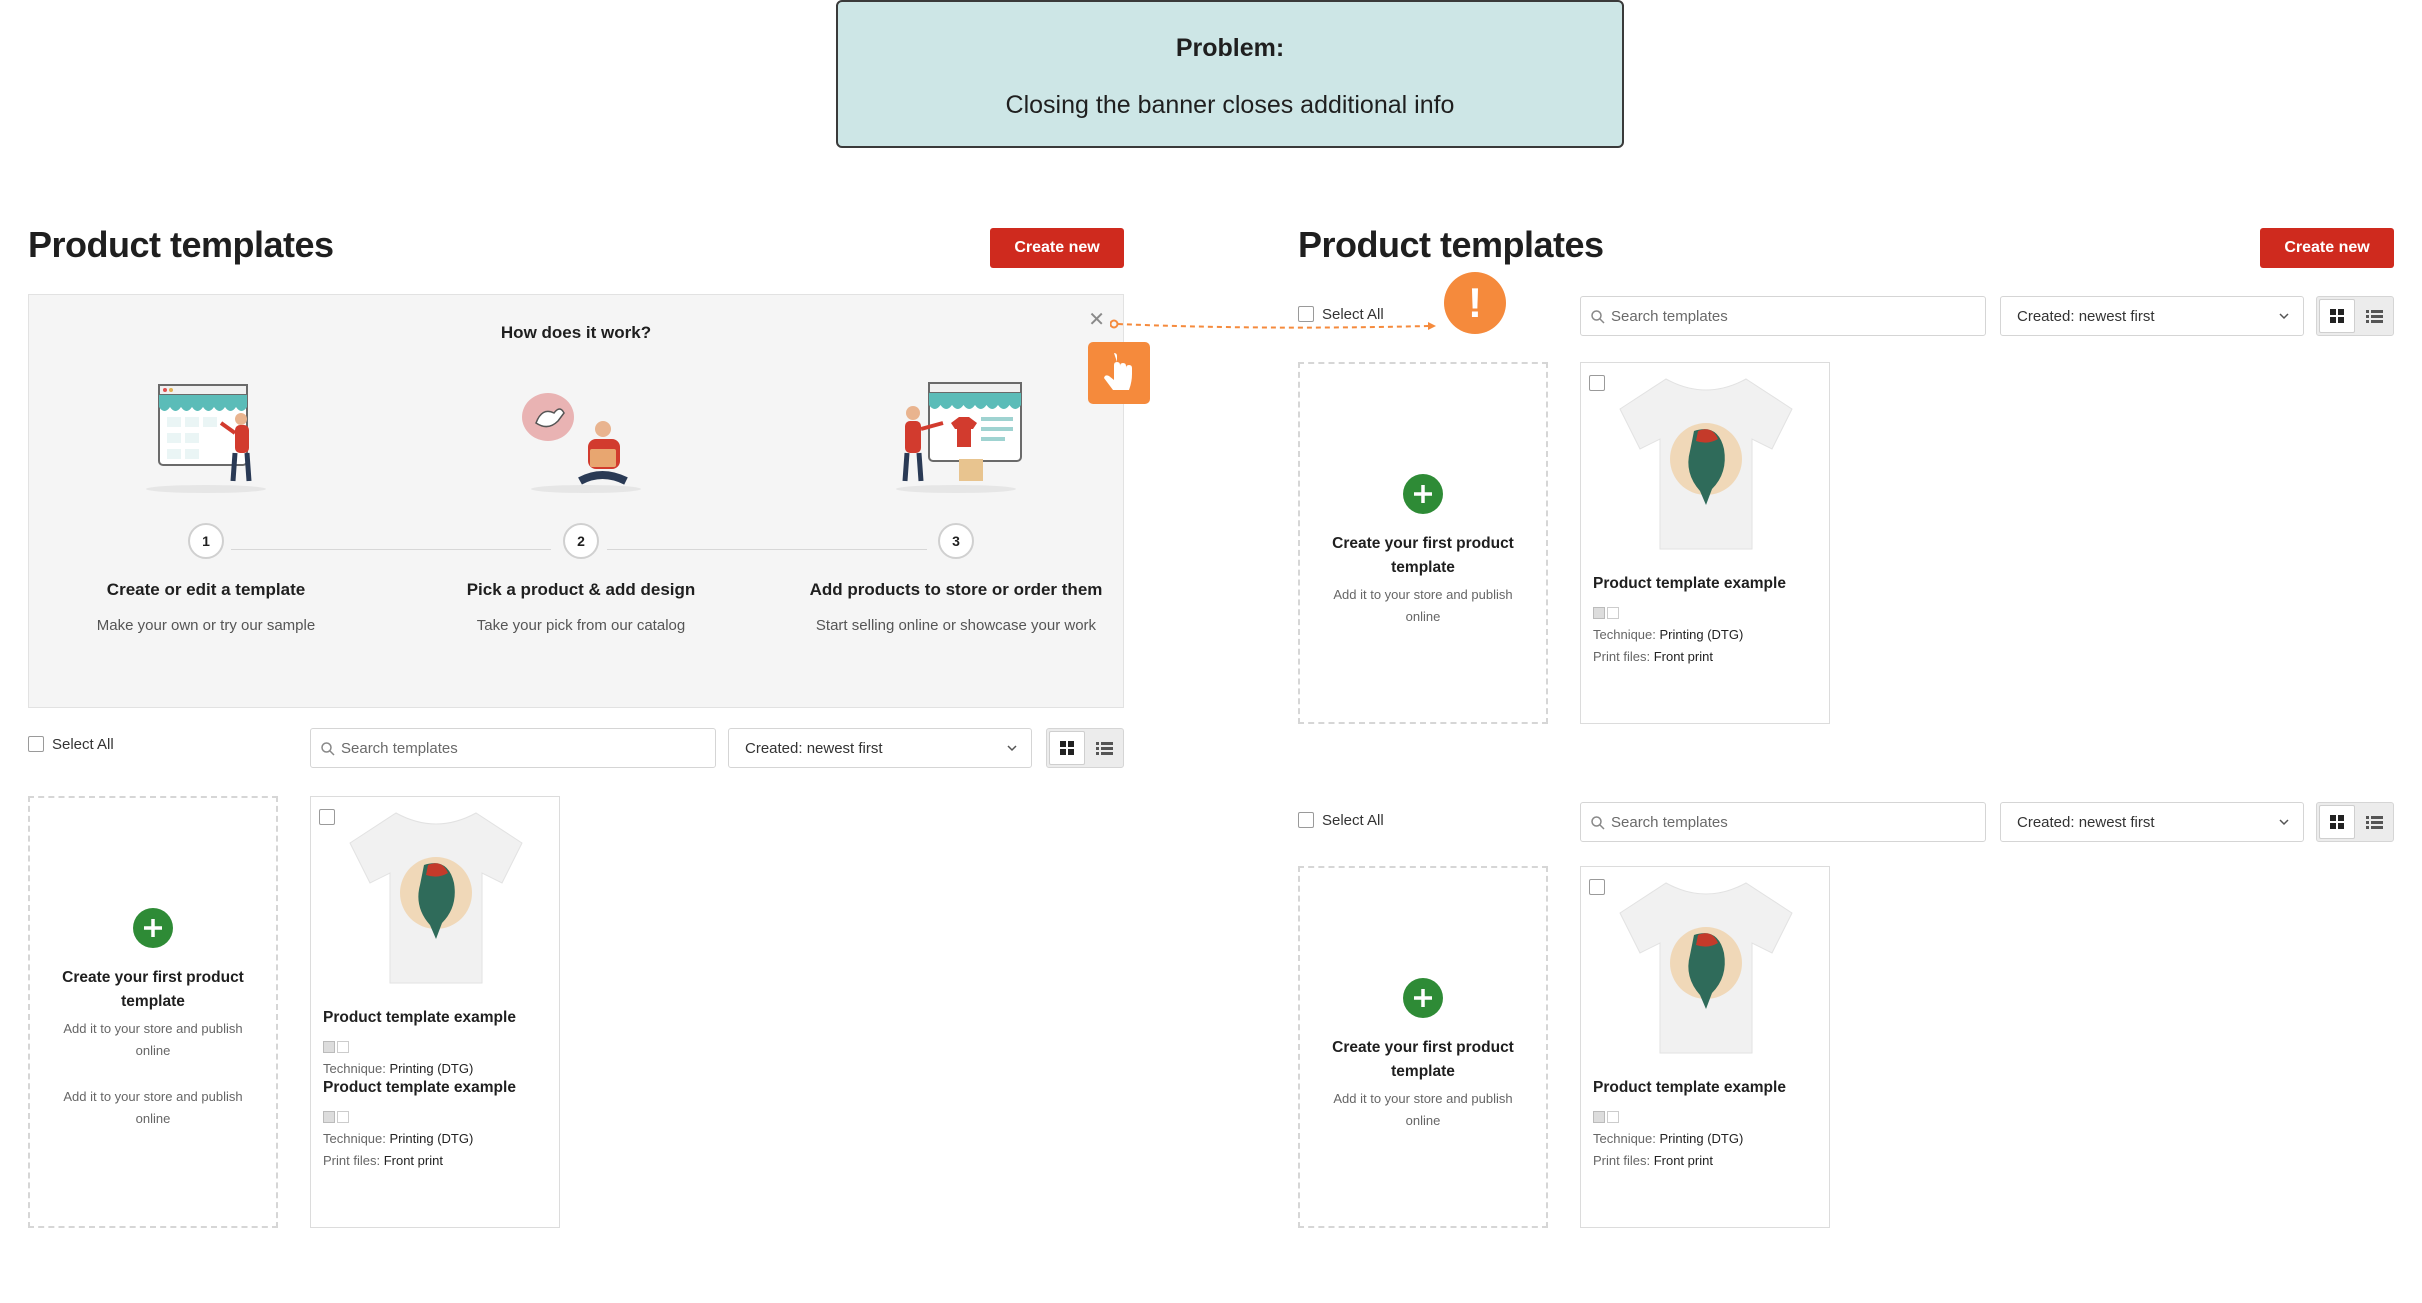 This screenshot has width=2422, height=1303. What do you see at coordinates (1119, 373) in the screenshot?
I see `tap-hand-icon` at bounding box center [1119, 373].